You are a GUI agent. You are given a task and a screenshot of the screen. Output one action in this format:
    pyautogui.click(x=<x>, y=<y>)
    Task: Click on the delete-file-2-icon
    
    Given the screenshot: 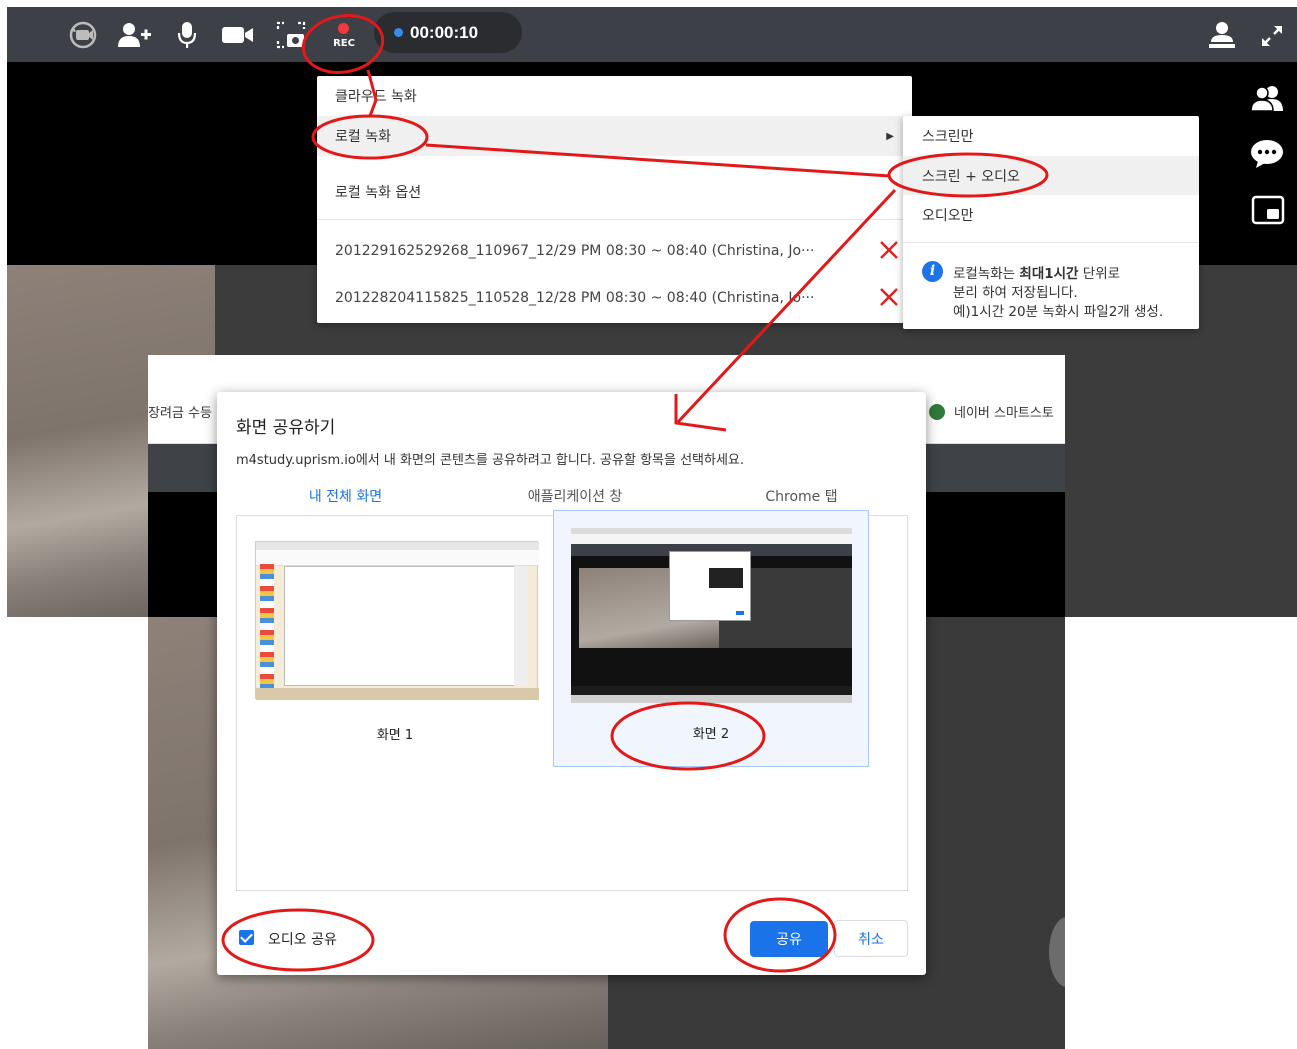 What is the action you would take?
    pyautogui.click(x=889, y=297)
    